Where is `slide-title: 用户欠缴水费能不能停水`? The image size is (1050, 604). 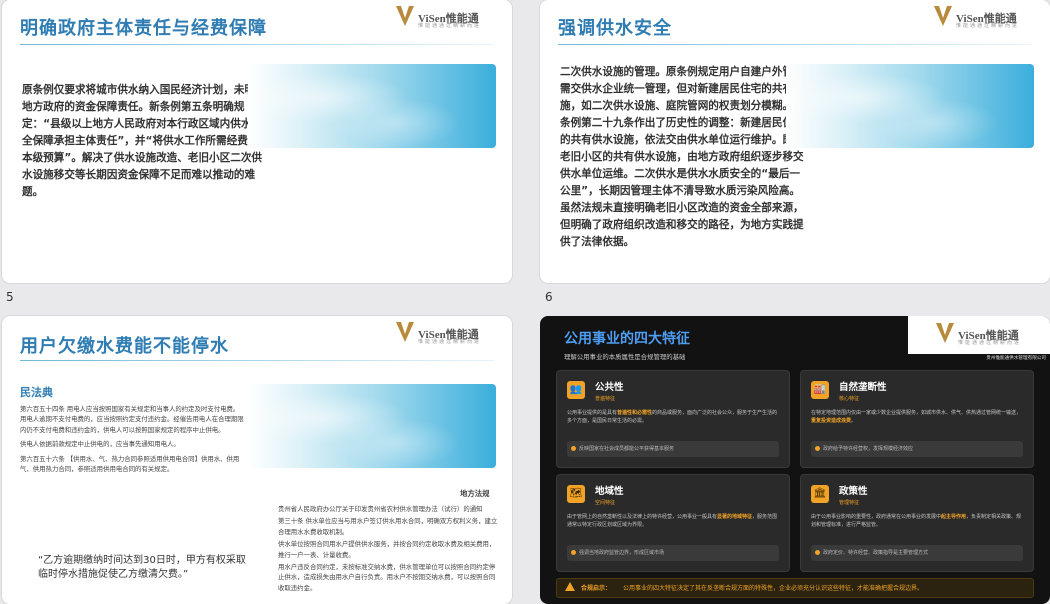 slide-title: 用户欠缴水费能不能停水 is located at coordinates (124, 346).